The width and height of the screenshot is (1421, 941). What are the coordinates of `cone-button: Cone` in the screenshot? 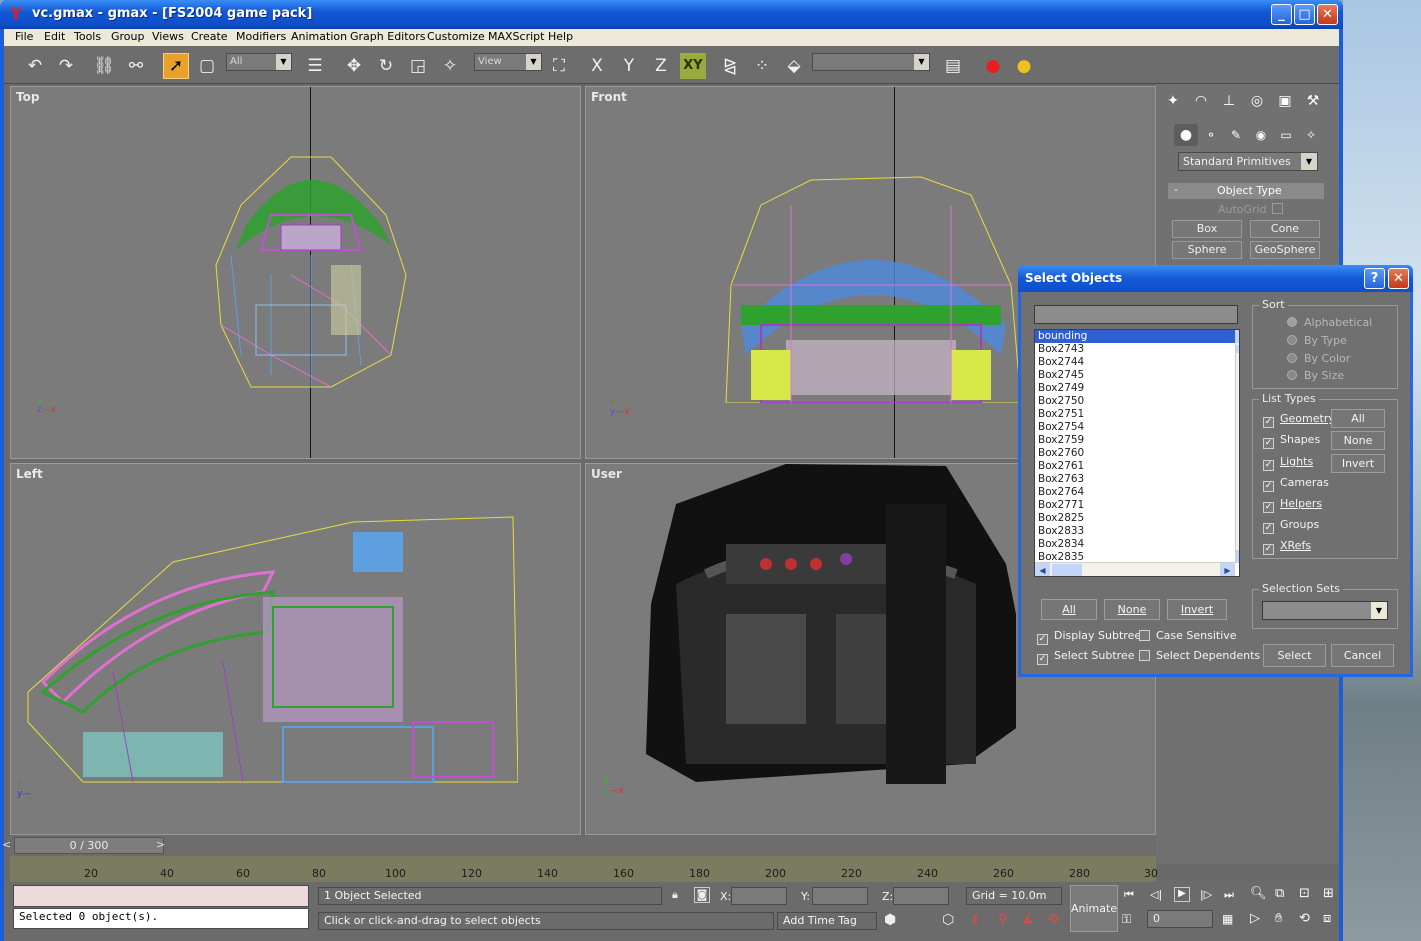 It's located at (1285, 229).